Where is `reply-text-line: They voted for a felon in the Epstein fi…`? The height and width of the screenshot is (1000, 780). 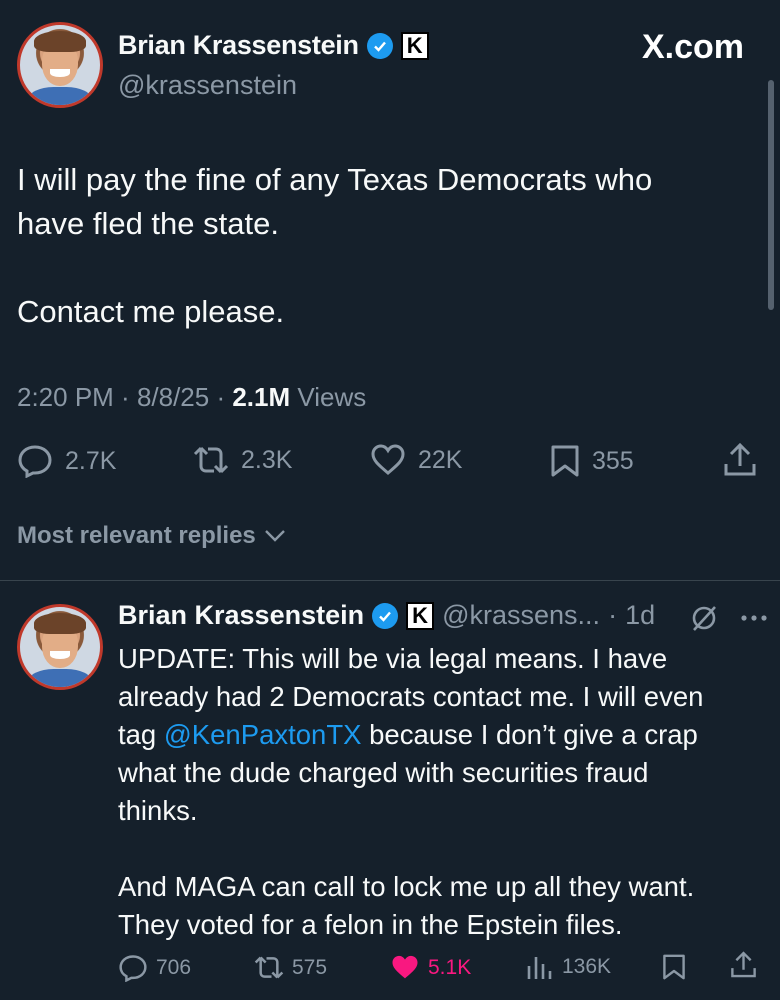
reply-text-line: They voted for a felon in the Epstein fi… is located at coordinates (370, 924).